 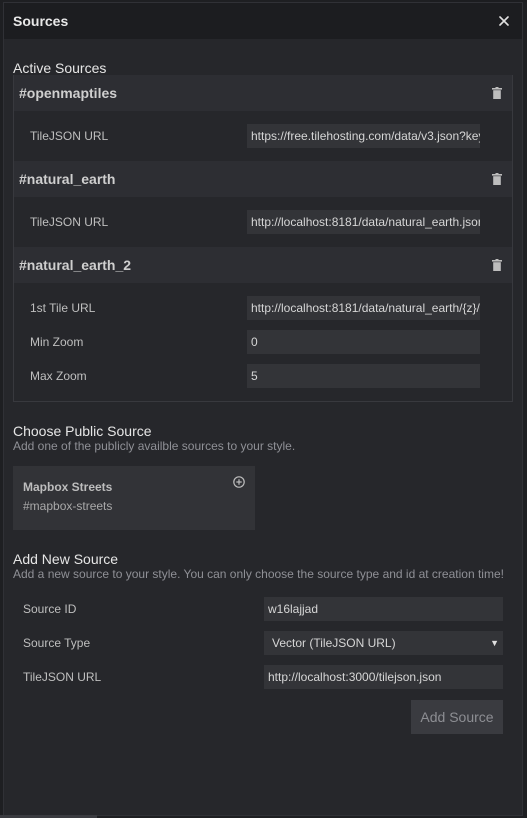 What do you see at coordinates (494, 643) in the screenshot?
I see `caret-down-icon: ▼` at bounding box center [494, 643].